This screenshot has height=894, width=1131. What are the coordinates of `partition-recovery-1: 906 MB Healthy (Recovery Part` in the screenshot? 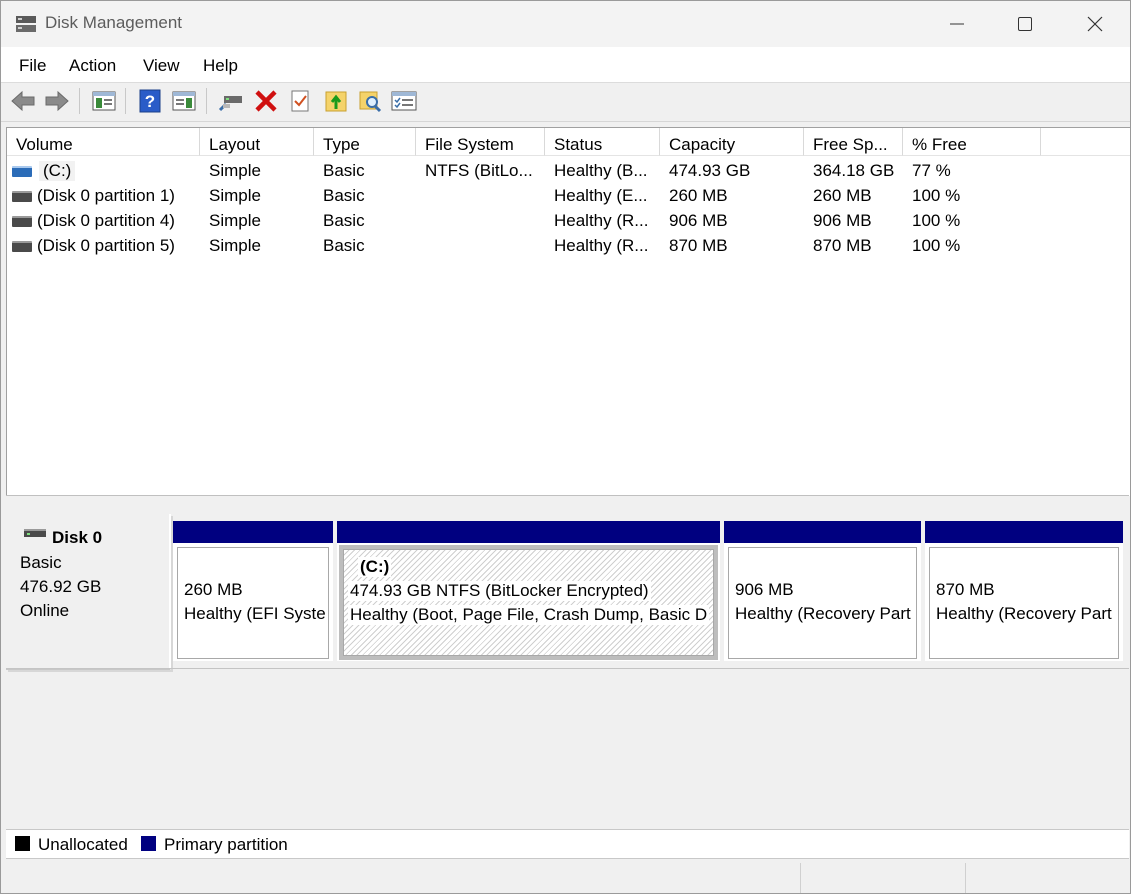 It's located at (822, 591).